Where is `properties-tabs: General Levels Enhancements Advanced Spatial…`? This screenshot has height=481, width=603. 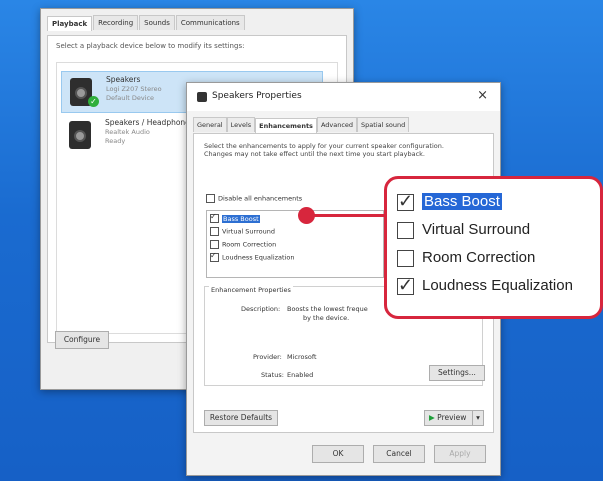 properties-tabs: General Levels Enhancements Advanced Spatial… is located at coordinates (343, 125).